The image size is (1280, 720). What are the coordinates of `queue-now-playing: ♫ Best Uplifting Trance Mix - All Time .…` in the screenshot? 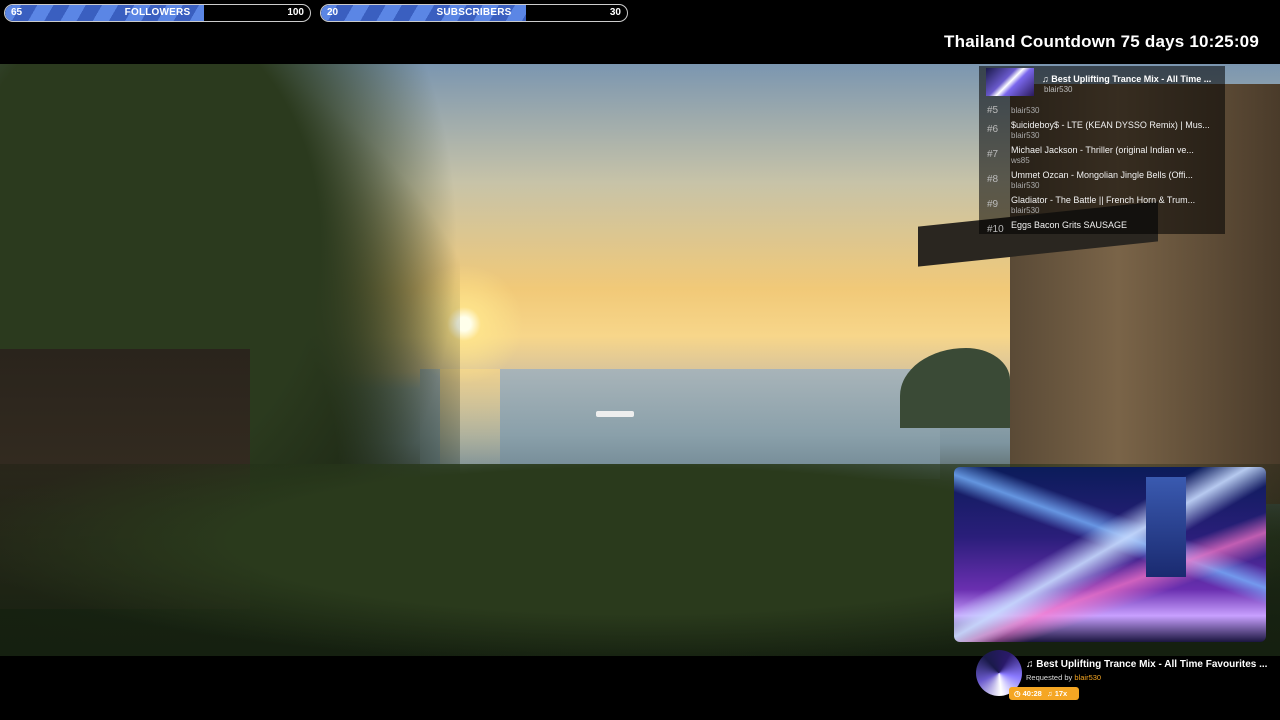 It's located at (1102, 83).